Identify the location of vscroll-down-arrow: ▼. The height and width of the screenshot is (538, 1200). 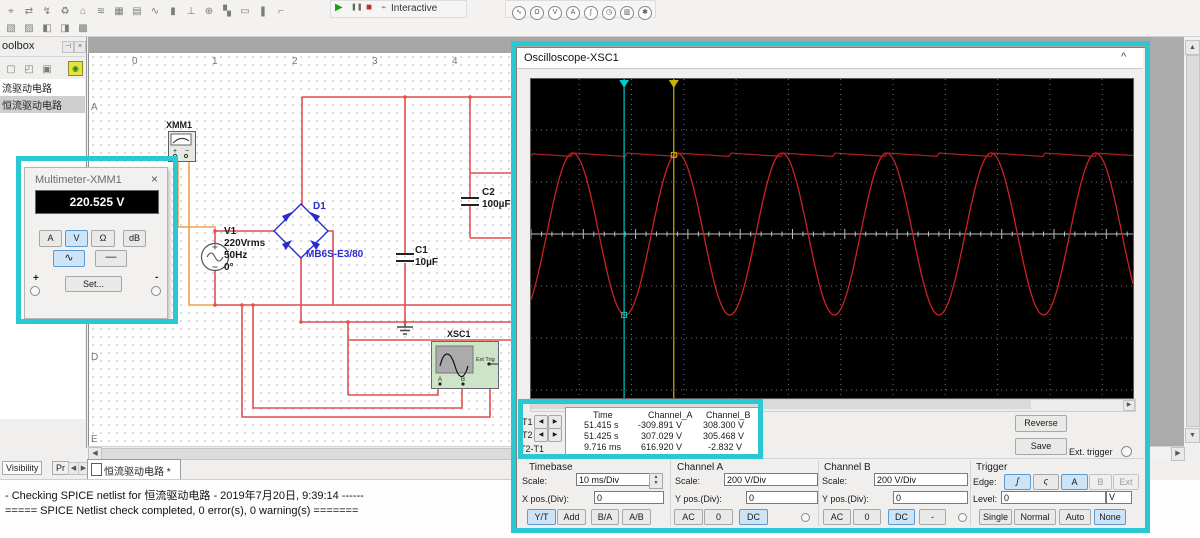
(1192, 435).